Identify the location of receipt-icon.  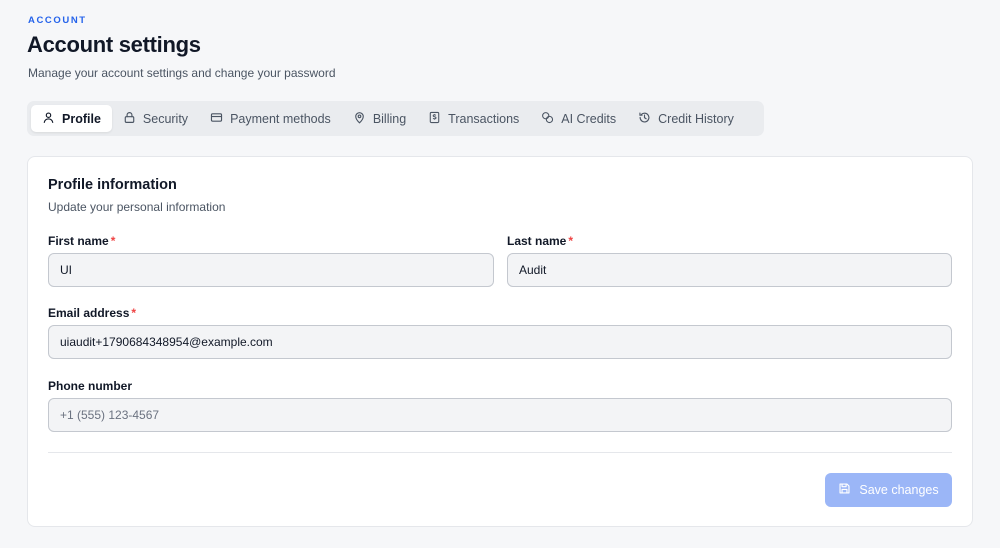
(434, 119).